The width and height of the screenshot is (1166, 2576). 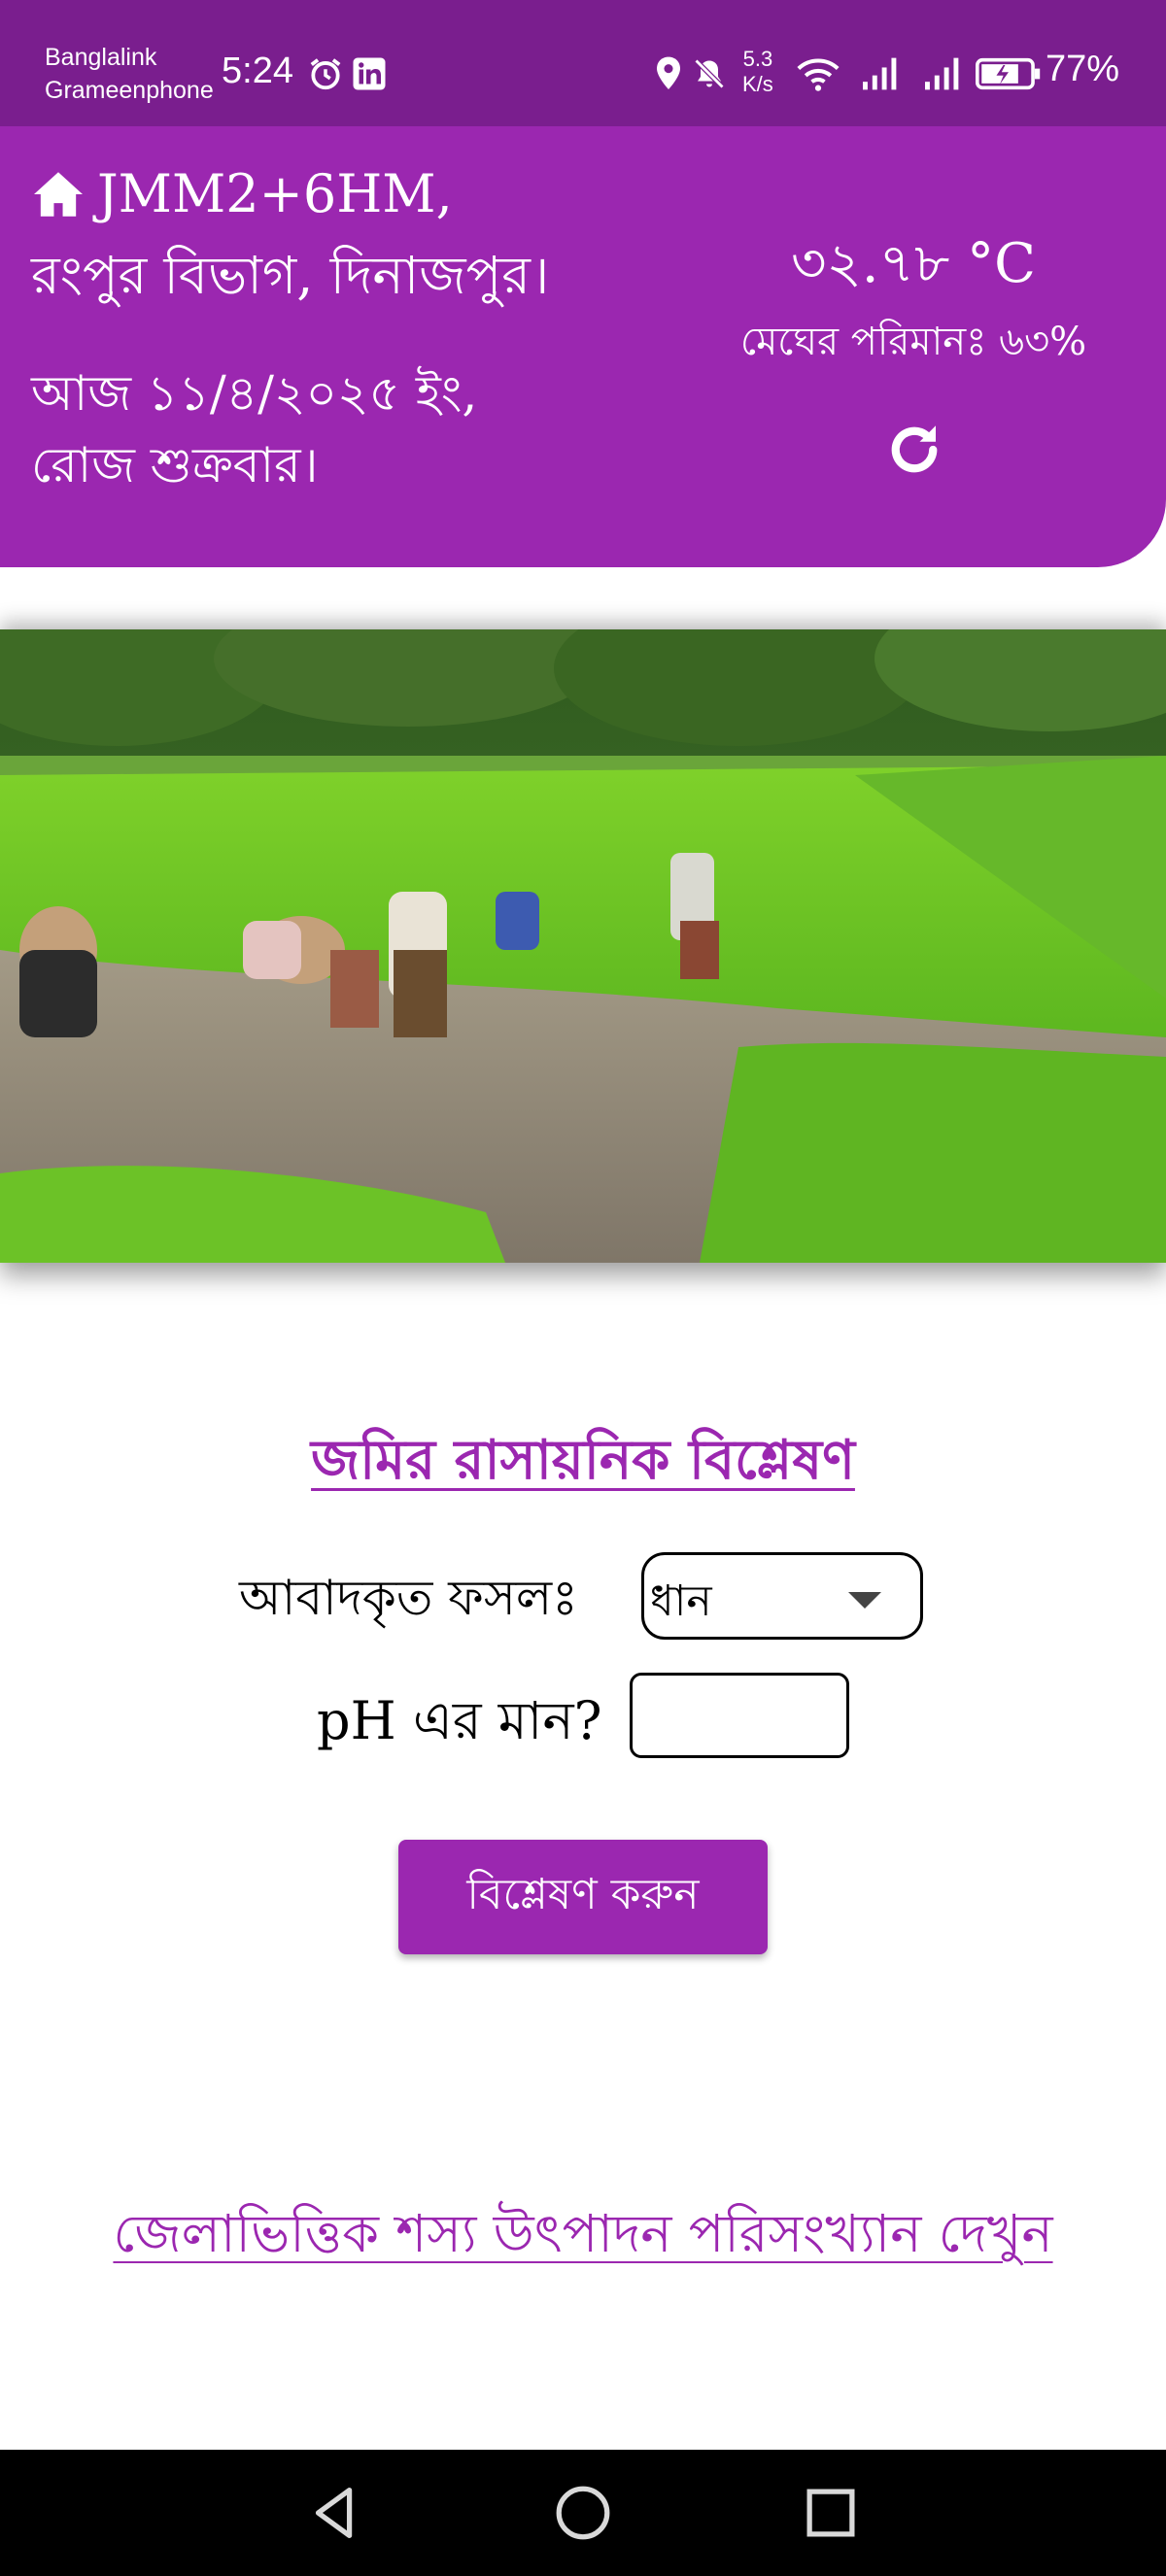 I want to click on recents-icon, so click(x=831, y=2513).